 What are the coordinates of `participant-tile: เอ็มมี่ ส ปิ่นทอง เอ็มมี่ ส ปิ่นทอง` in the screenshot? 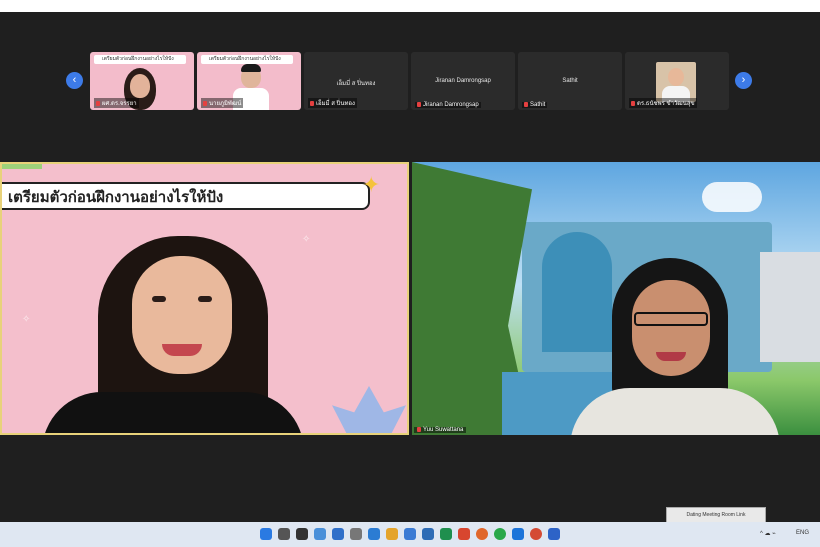 It's located at (356, 81).